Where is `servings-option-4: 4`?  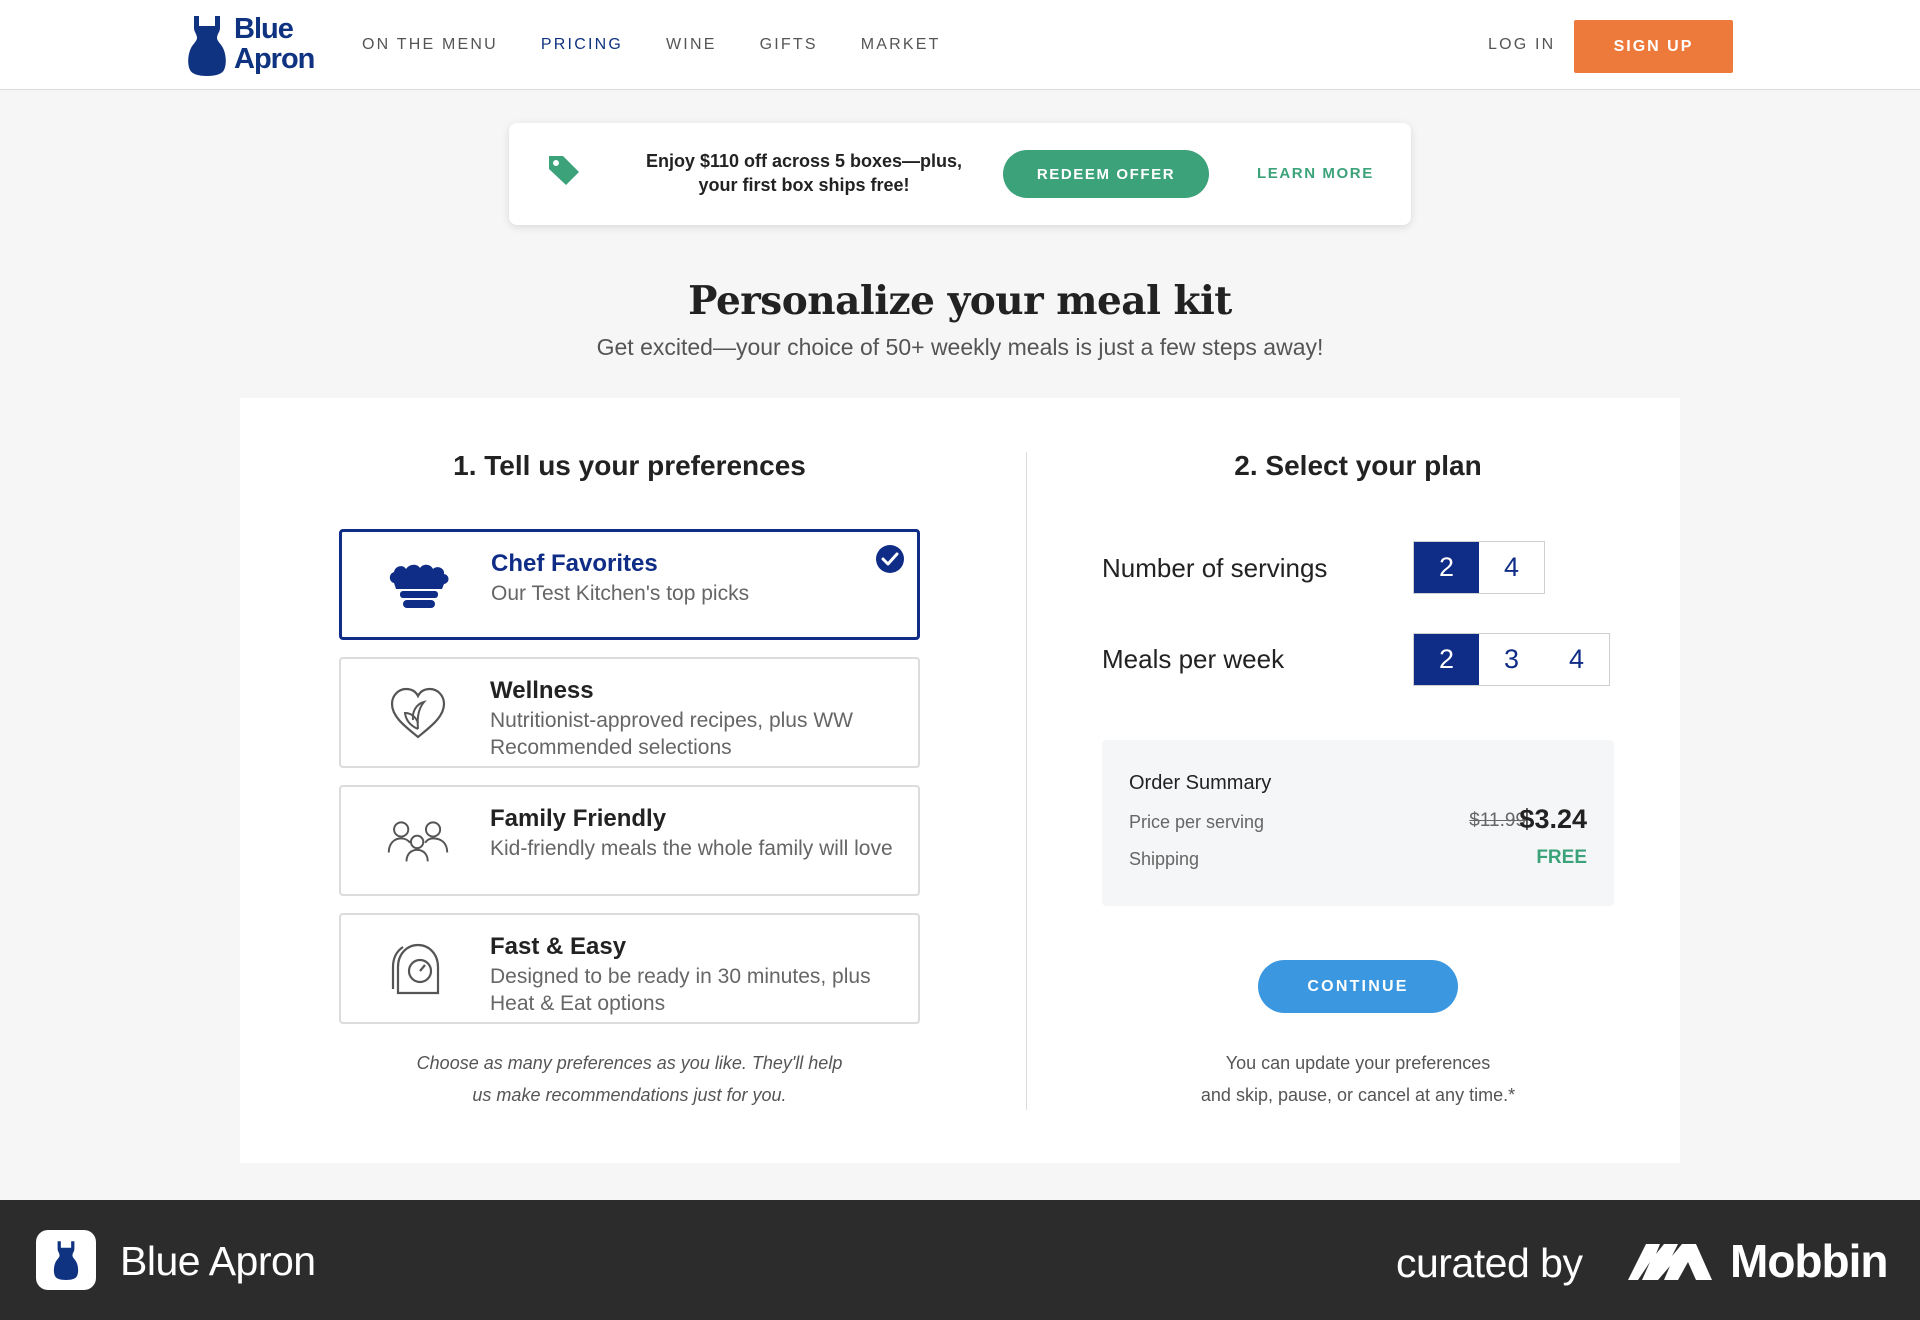 servings-option-4: 4 is located at coordinates (1511, 567).